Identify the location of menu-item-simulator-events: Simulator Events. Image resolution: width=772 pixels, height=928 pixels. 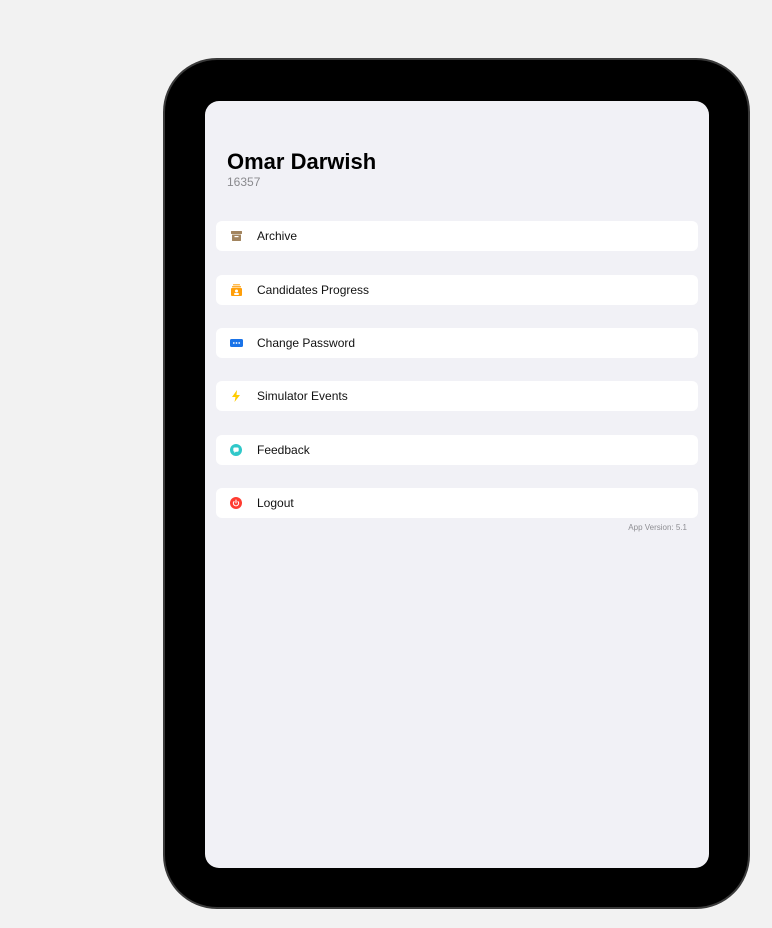
(457, 396).